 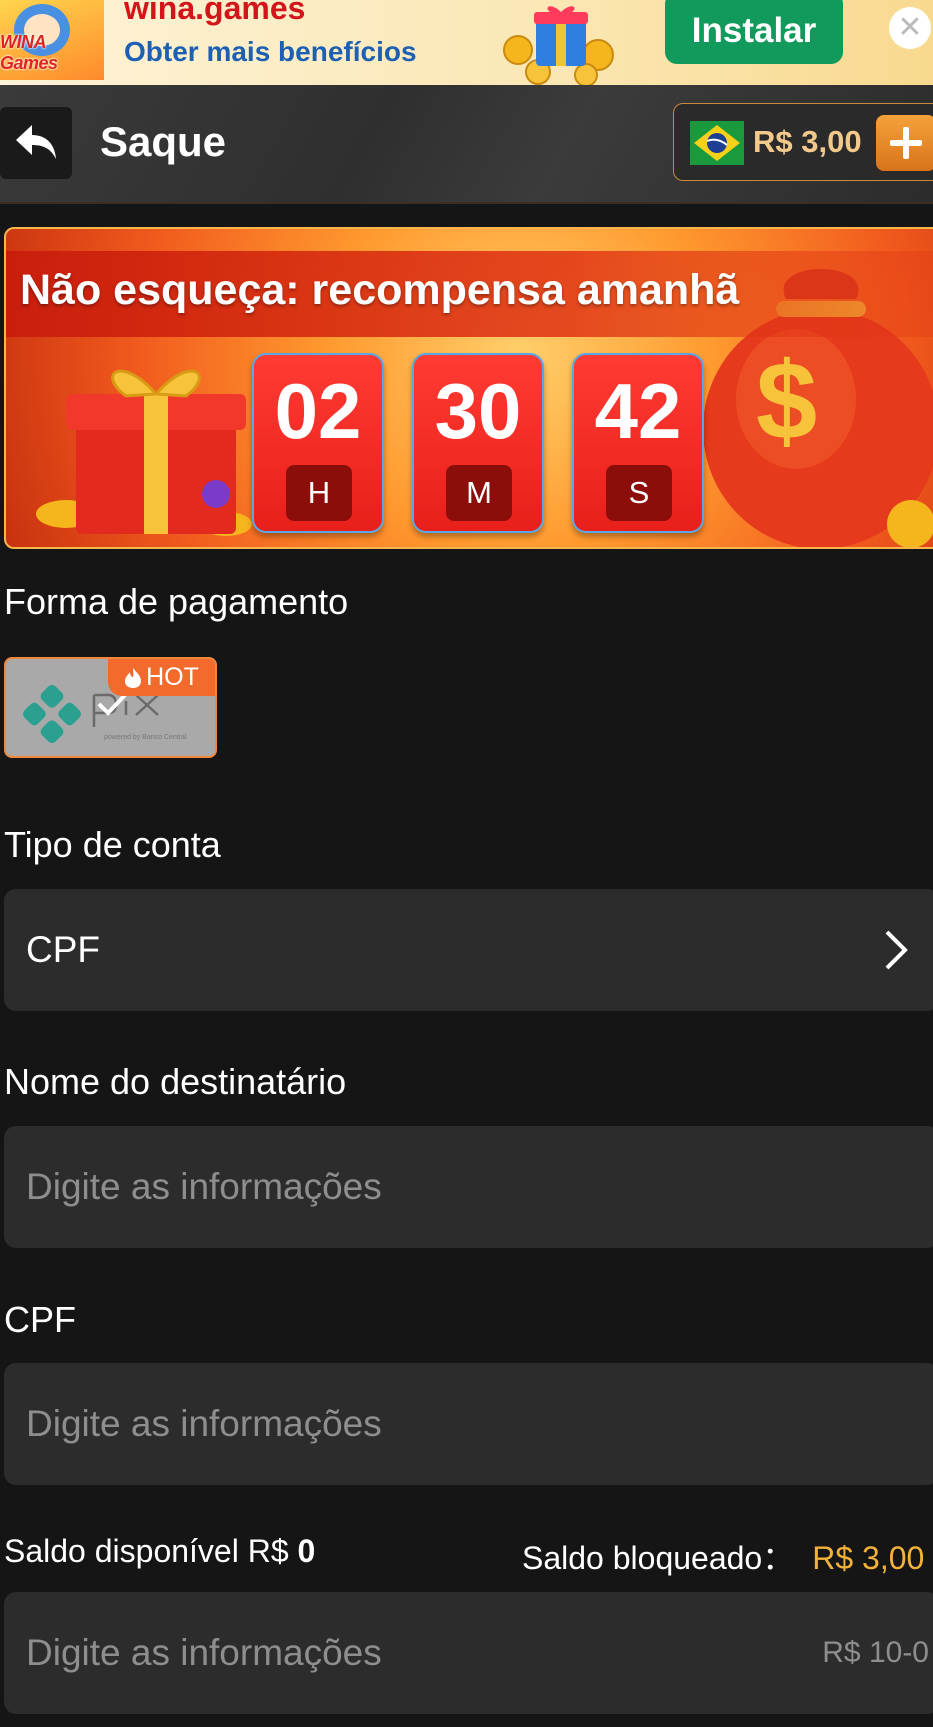 I want to click on app-logo: WINA Games, so click(x=52, y=40).